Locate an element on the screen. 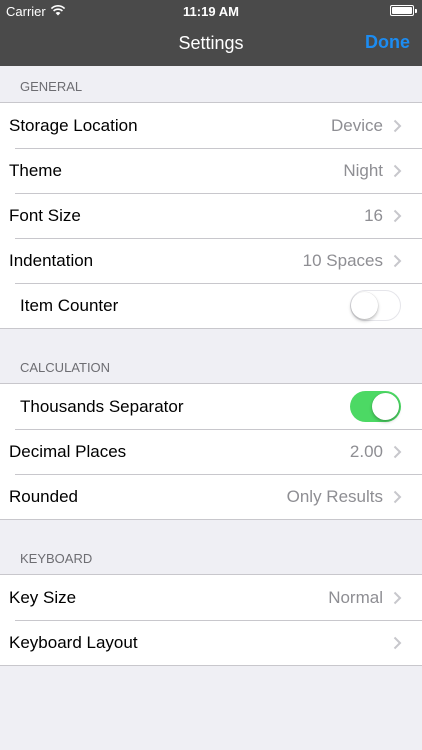 Image resolution: width=422 pixels, height=750 pixels. battery-level is located at coordinates (402, 10).